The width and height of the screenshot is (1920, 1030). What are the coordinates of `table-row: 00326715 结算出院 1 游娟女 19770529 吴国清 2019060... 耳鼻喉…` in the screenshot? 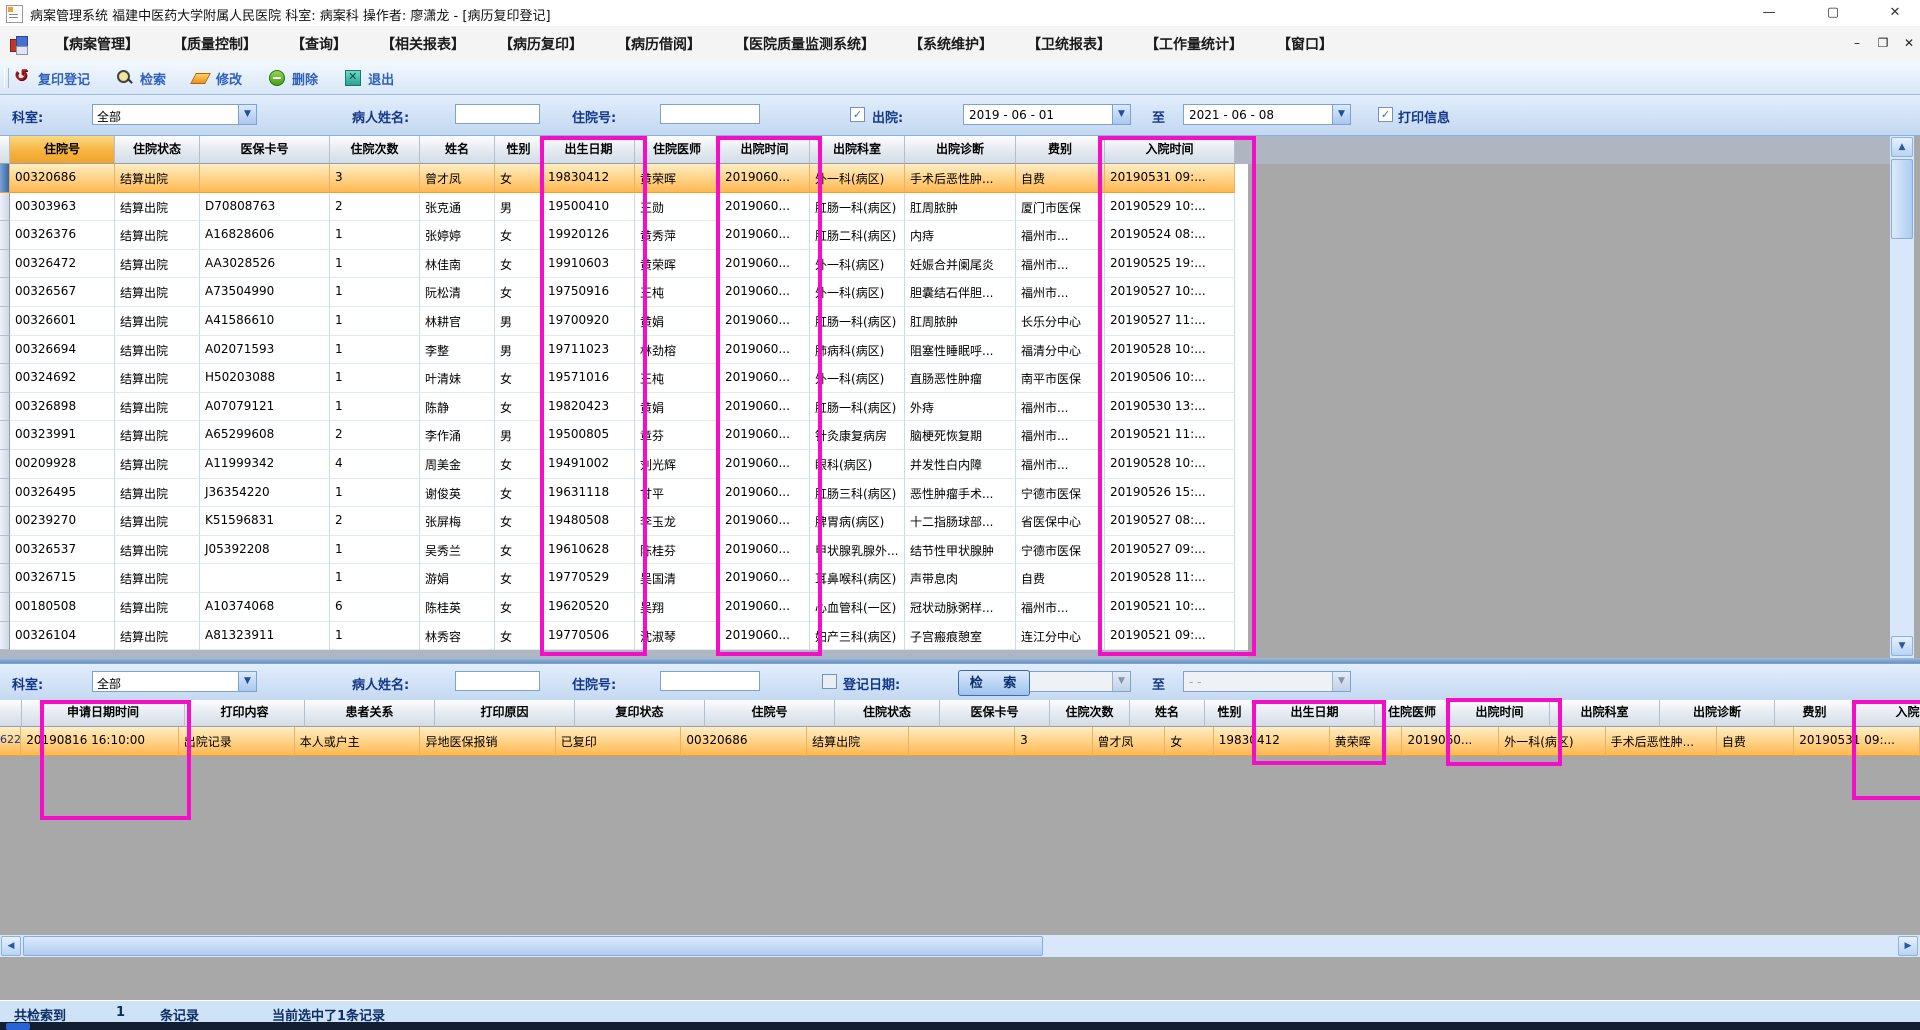 It's located at (624, 578).